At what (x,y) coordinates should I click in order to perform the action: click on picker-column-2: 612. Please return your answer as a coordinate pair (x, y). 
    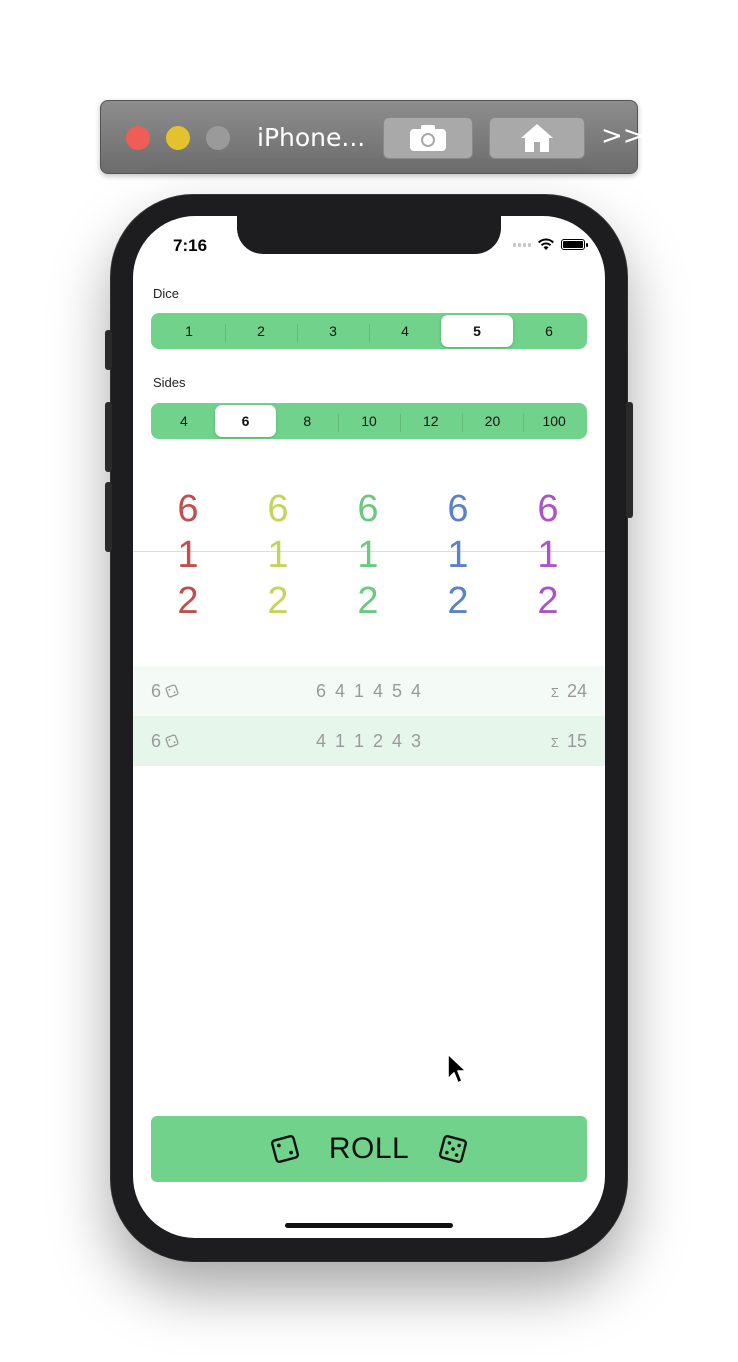
    Looking at the image, I should click on (278, 555).